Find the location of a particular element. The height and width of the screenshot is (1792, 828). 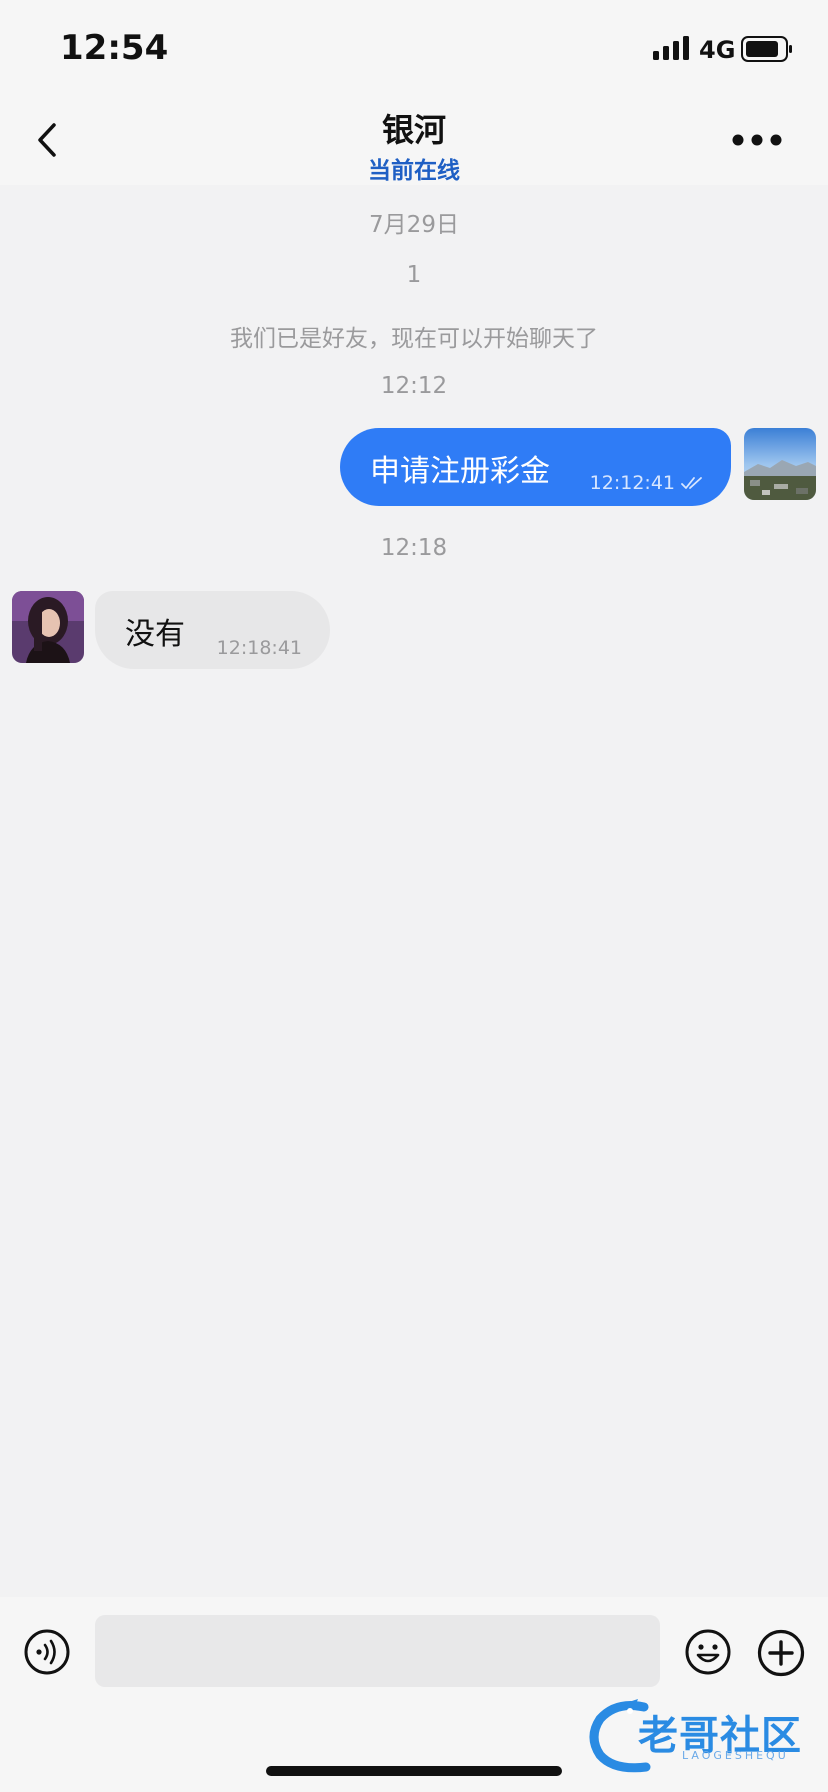

outgoing-message-meta: 12:12:41 is located at coordinates (646, 483).